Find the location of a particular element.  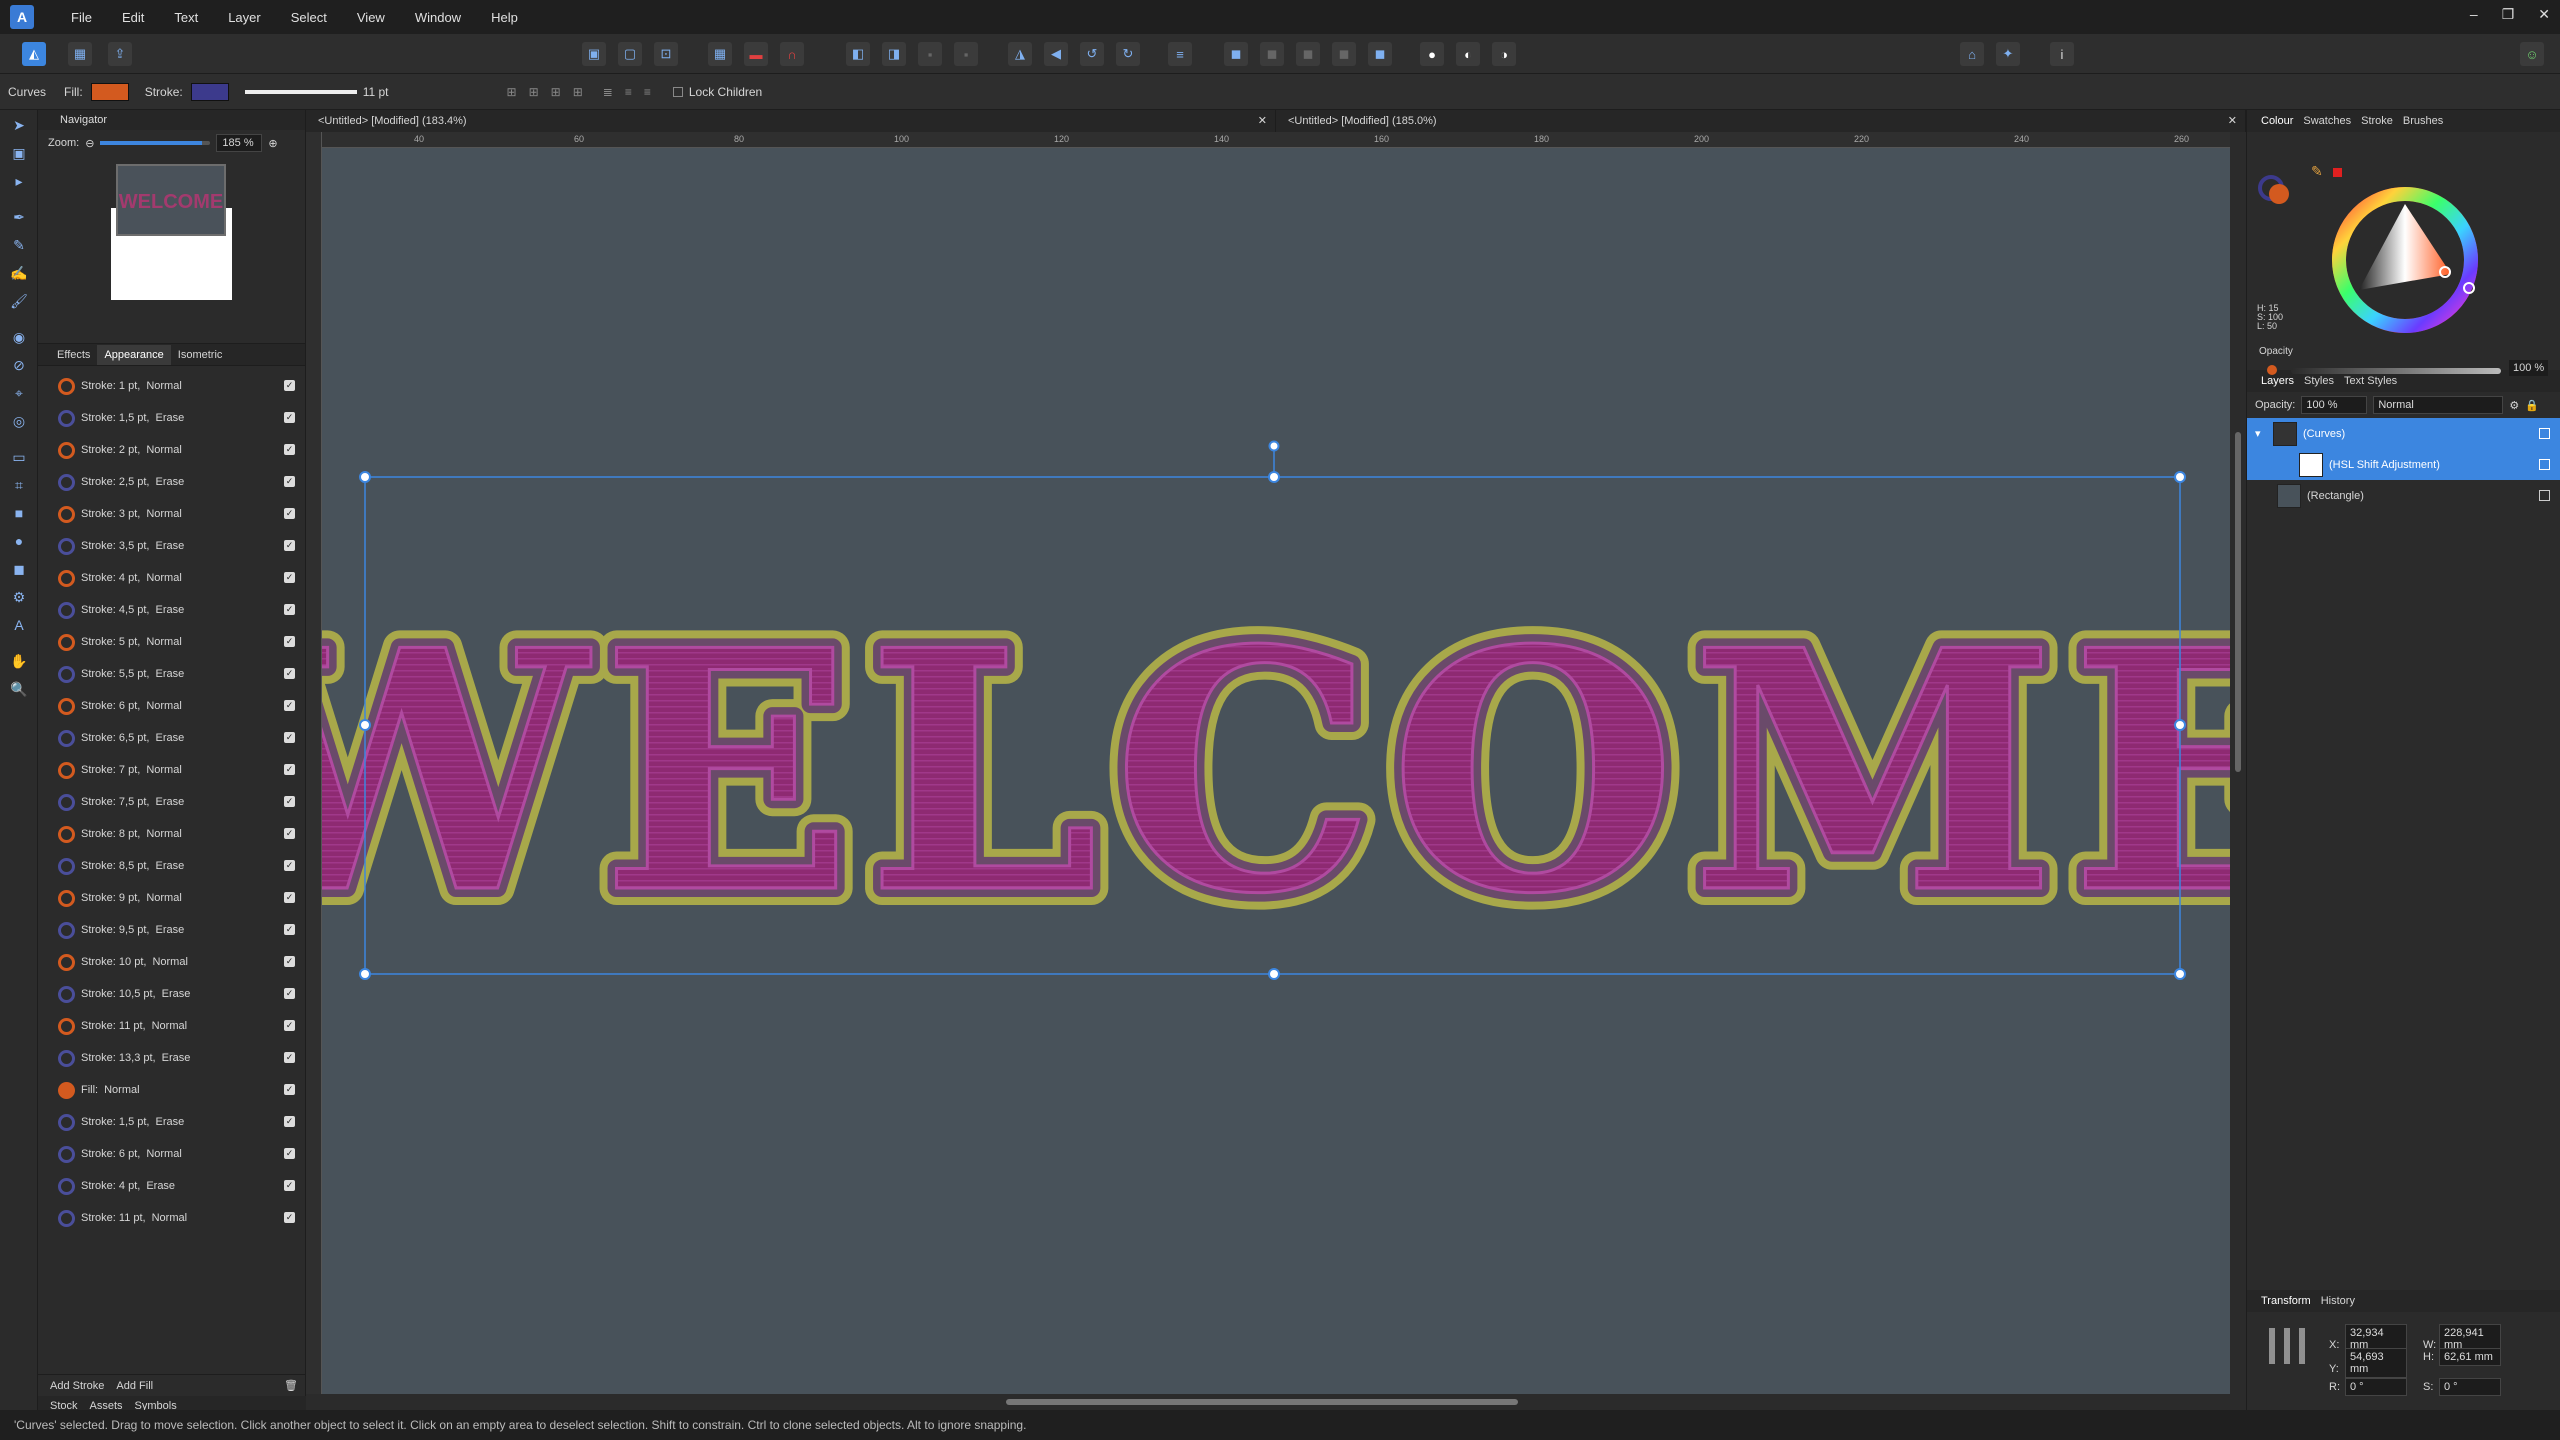

snapping-icon: ▬ is located at coordinates (756, 54).